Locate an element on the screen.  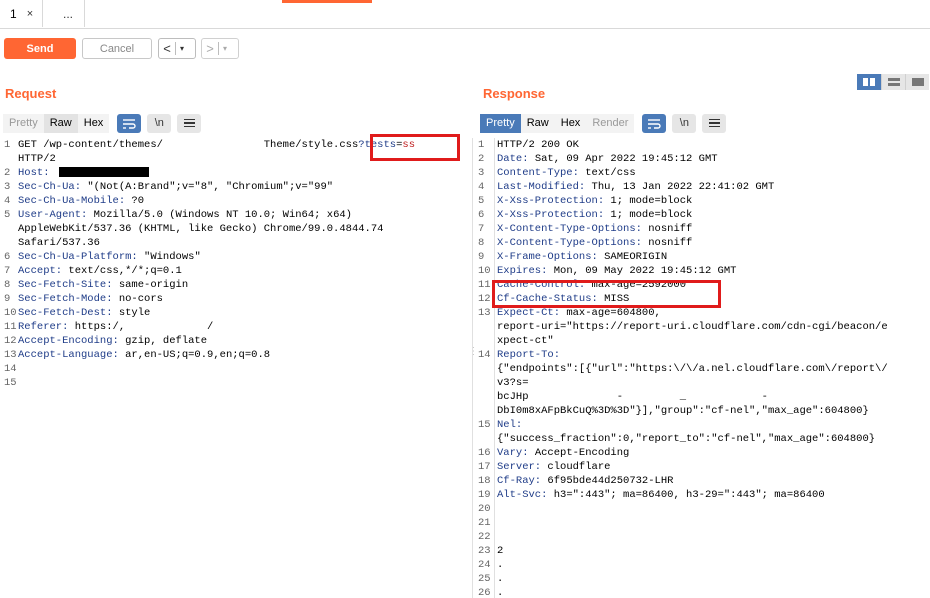
line-text: Referer: https:/, / is located at coordinates (116, 327).